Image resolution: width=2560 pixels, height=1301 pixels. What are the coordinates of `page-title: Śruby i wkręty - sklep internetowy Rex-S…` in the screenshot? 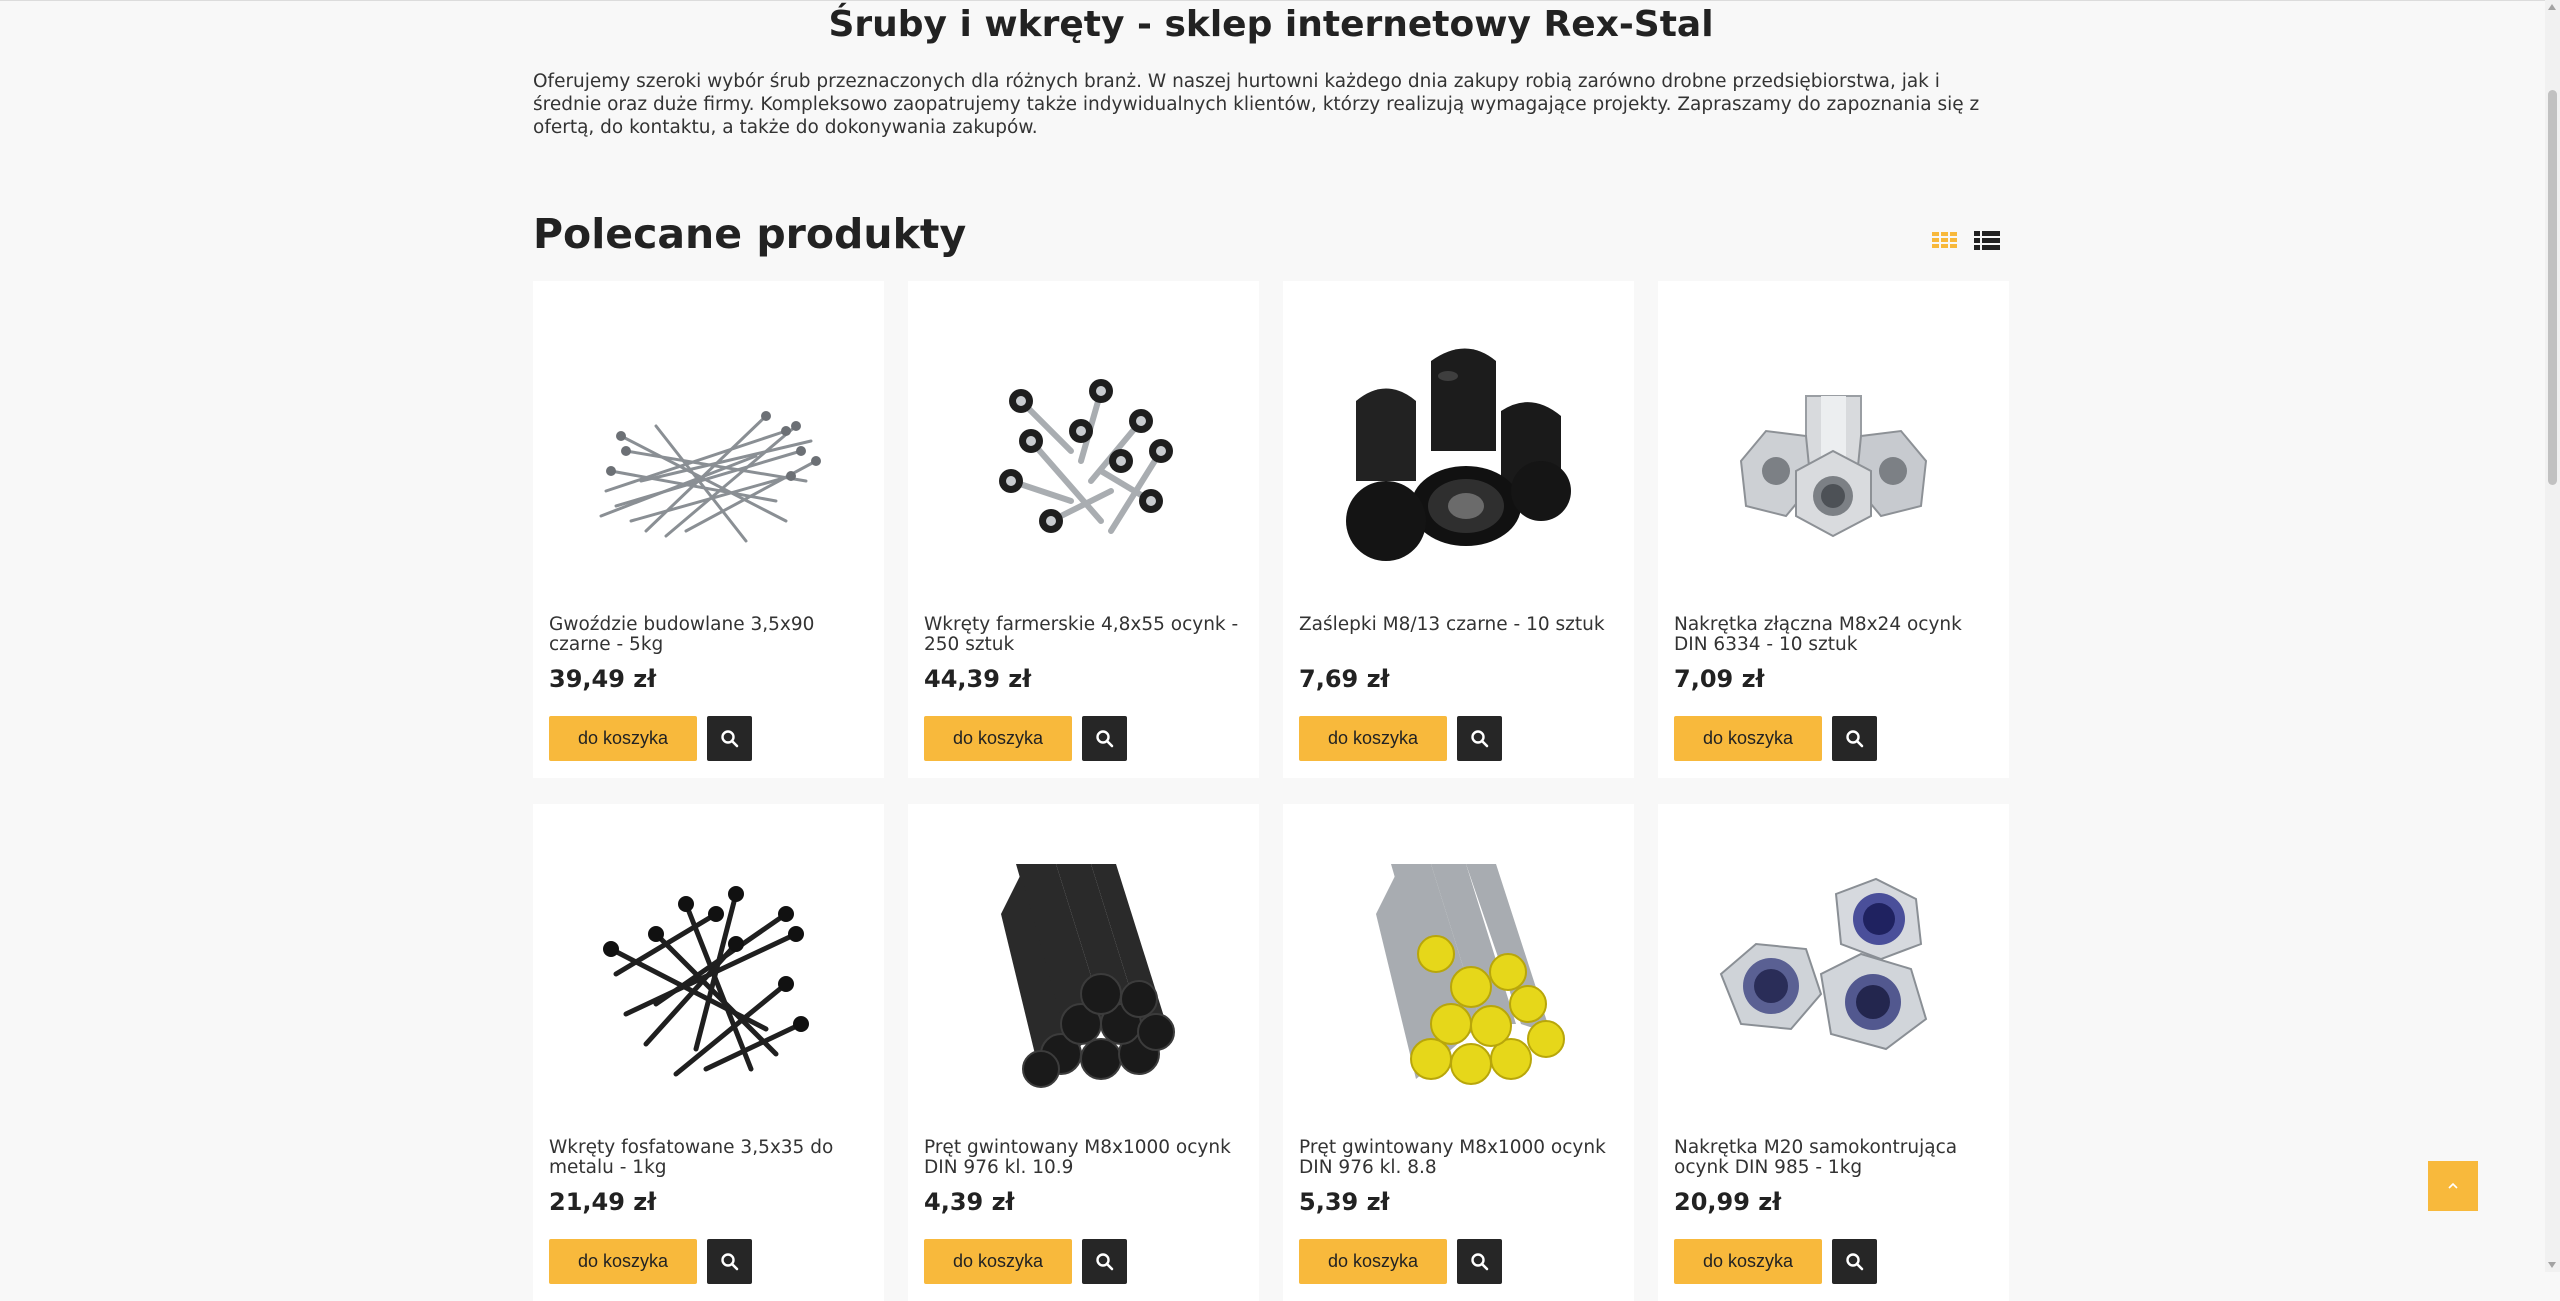 It's located at (1271, 24).